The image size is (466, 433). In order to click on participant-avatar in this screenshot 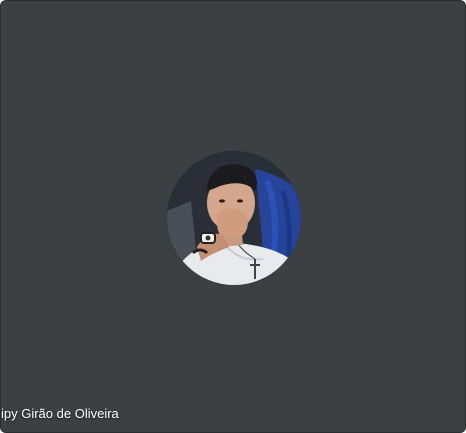, I will do `click(234, 218)`.